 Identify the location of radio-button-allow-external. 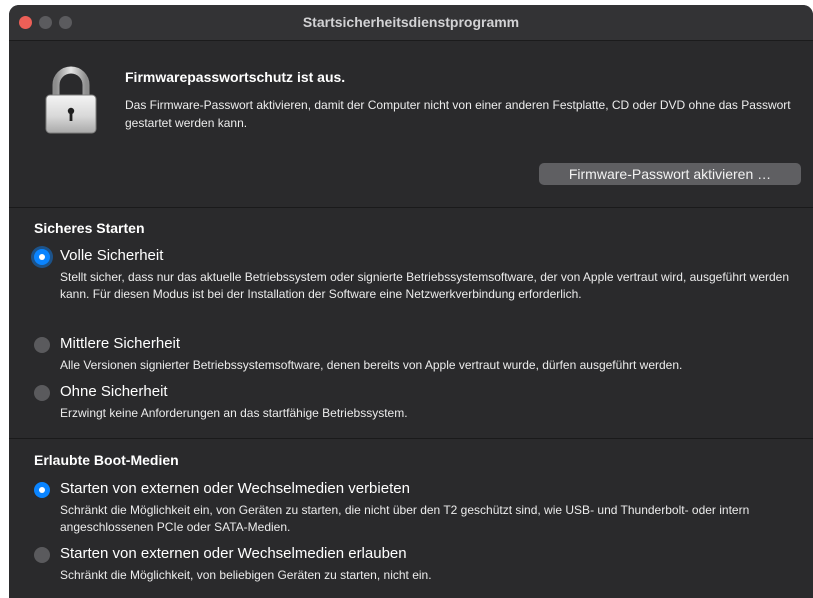
(42, 555).